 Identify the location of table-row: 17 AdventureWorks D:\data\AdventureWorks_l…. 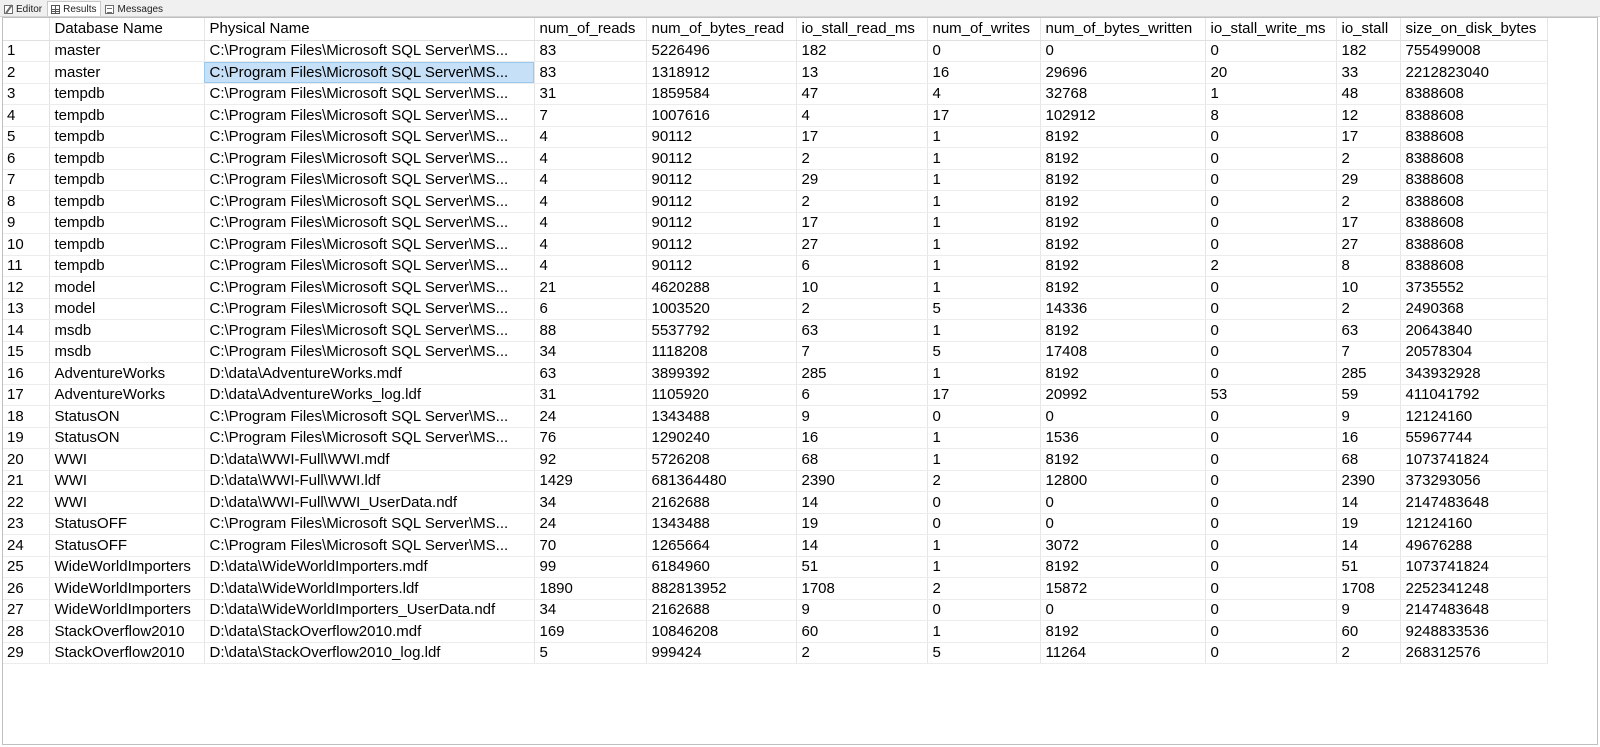
(775, 395).